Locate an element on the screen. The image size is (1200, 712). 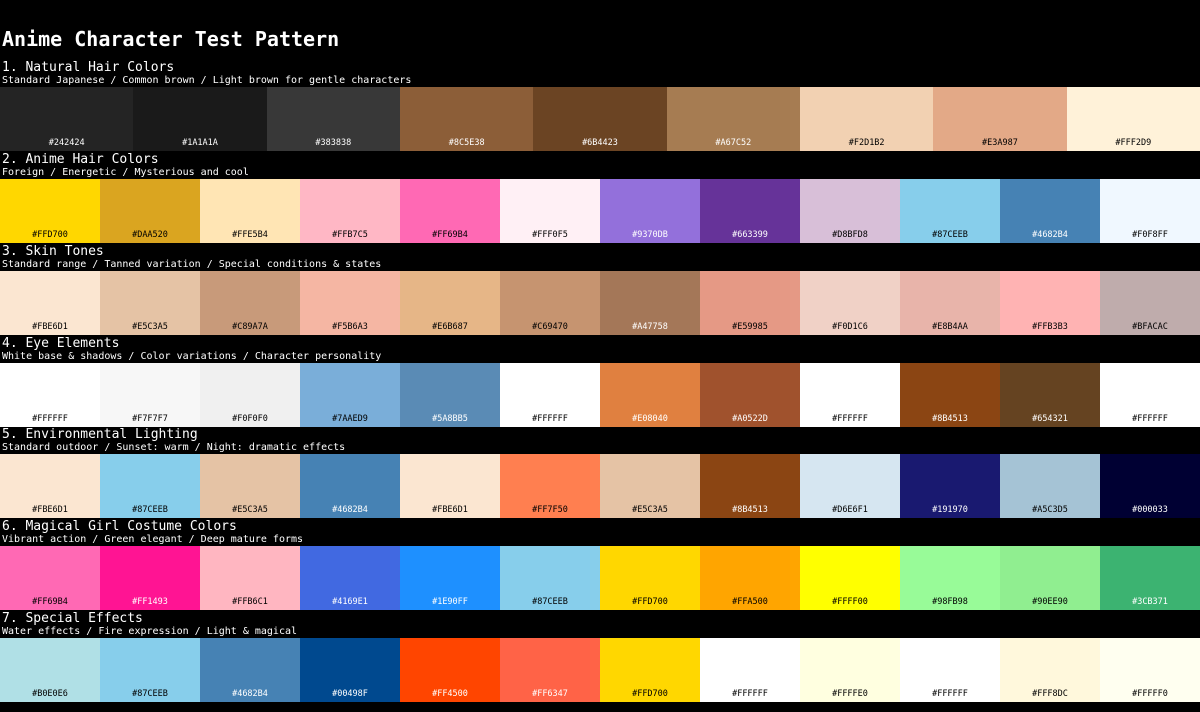
swatch-hex-label: #4169E1 is located at coordinates (350, 602).